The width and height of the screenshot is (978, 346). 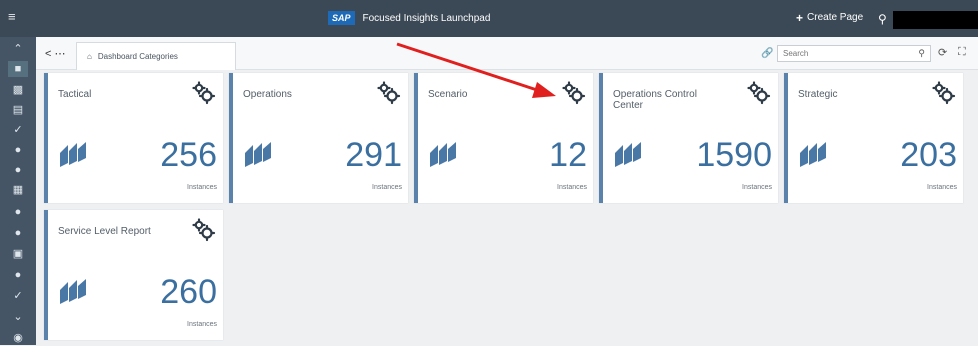 I want to click on plus-icon: +, so click(x=800, y=17).